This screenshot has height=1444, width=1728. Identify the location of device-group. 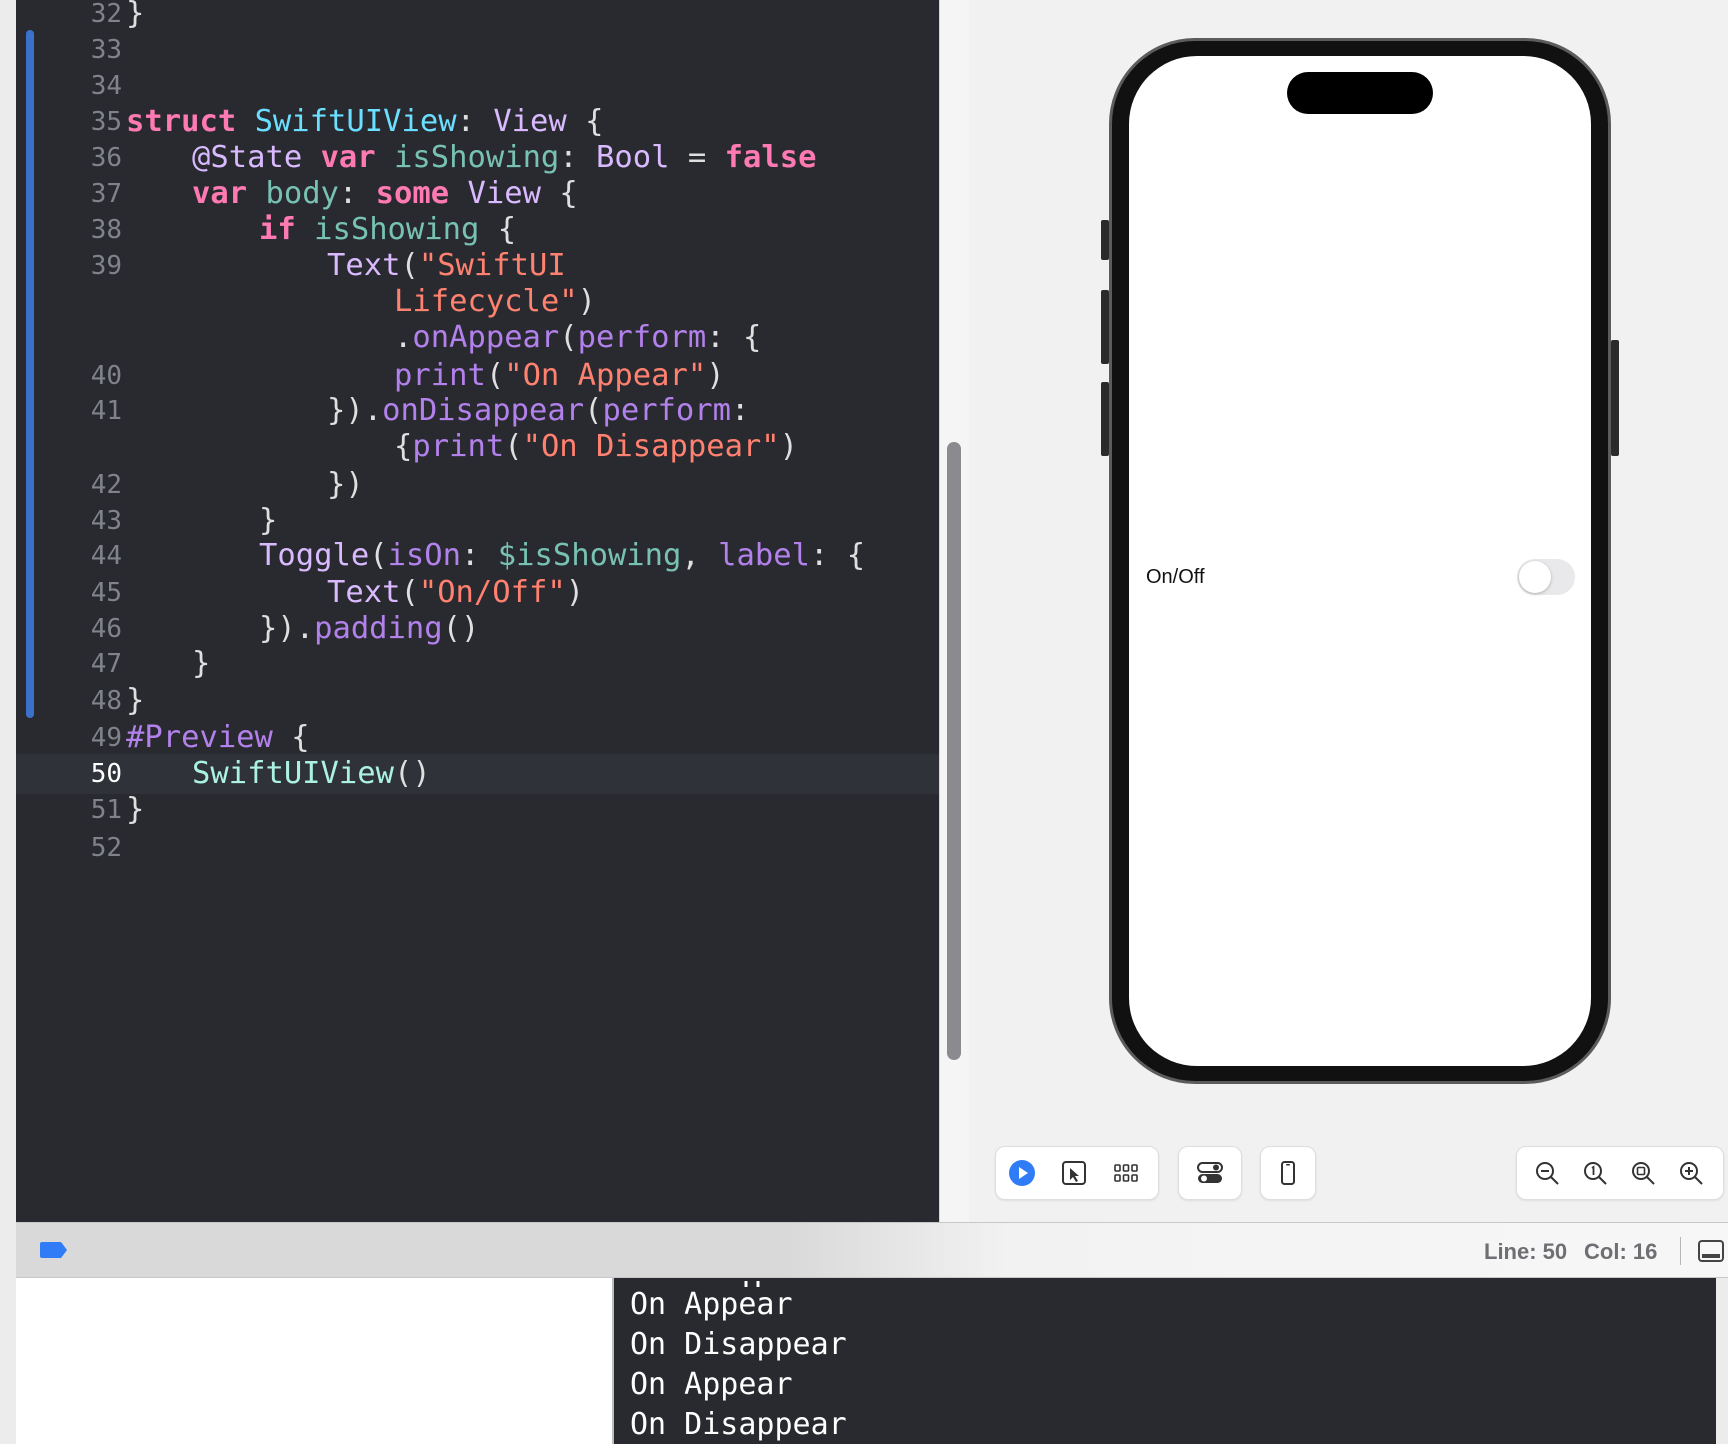
(1288, 1173).